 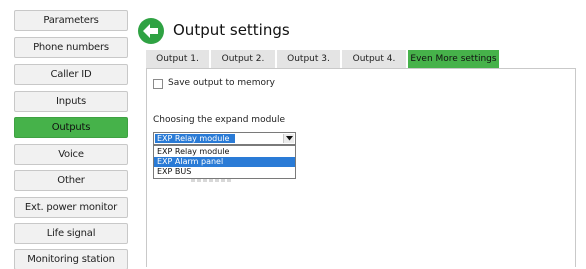 I want to click on save-output-checkbox, so click(x=158, y=84).